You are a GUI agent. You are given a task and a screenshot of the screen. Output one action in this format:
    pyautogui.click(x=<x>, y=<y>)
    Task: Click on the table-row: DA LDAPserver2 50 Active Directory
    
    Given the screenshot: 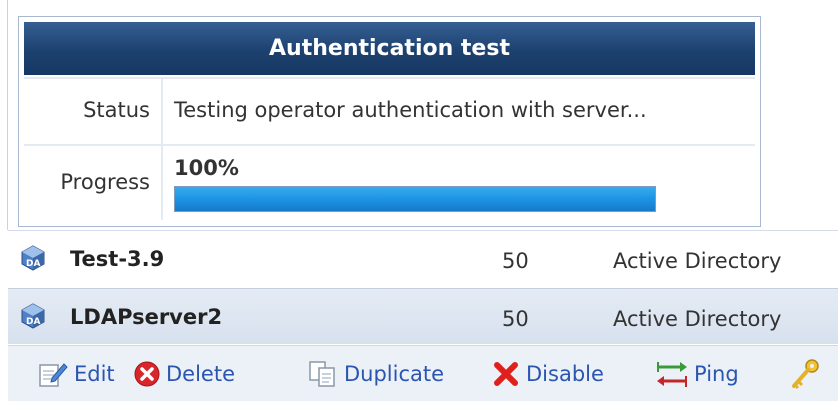 What is the action you would take?
    pyautogui.click(x=423, y=316)
    